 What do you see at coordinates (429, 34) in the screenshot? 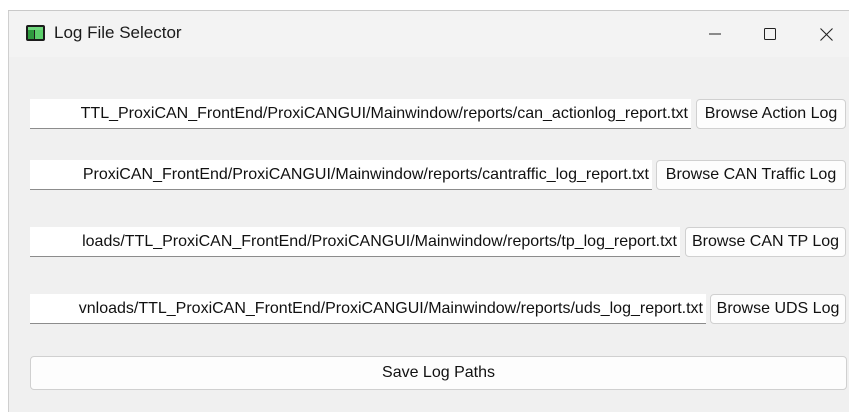
I see `title-bar: Log File Selector` at bounding box center [429, 34].